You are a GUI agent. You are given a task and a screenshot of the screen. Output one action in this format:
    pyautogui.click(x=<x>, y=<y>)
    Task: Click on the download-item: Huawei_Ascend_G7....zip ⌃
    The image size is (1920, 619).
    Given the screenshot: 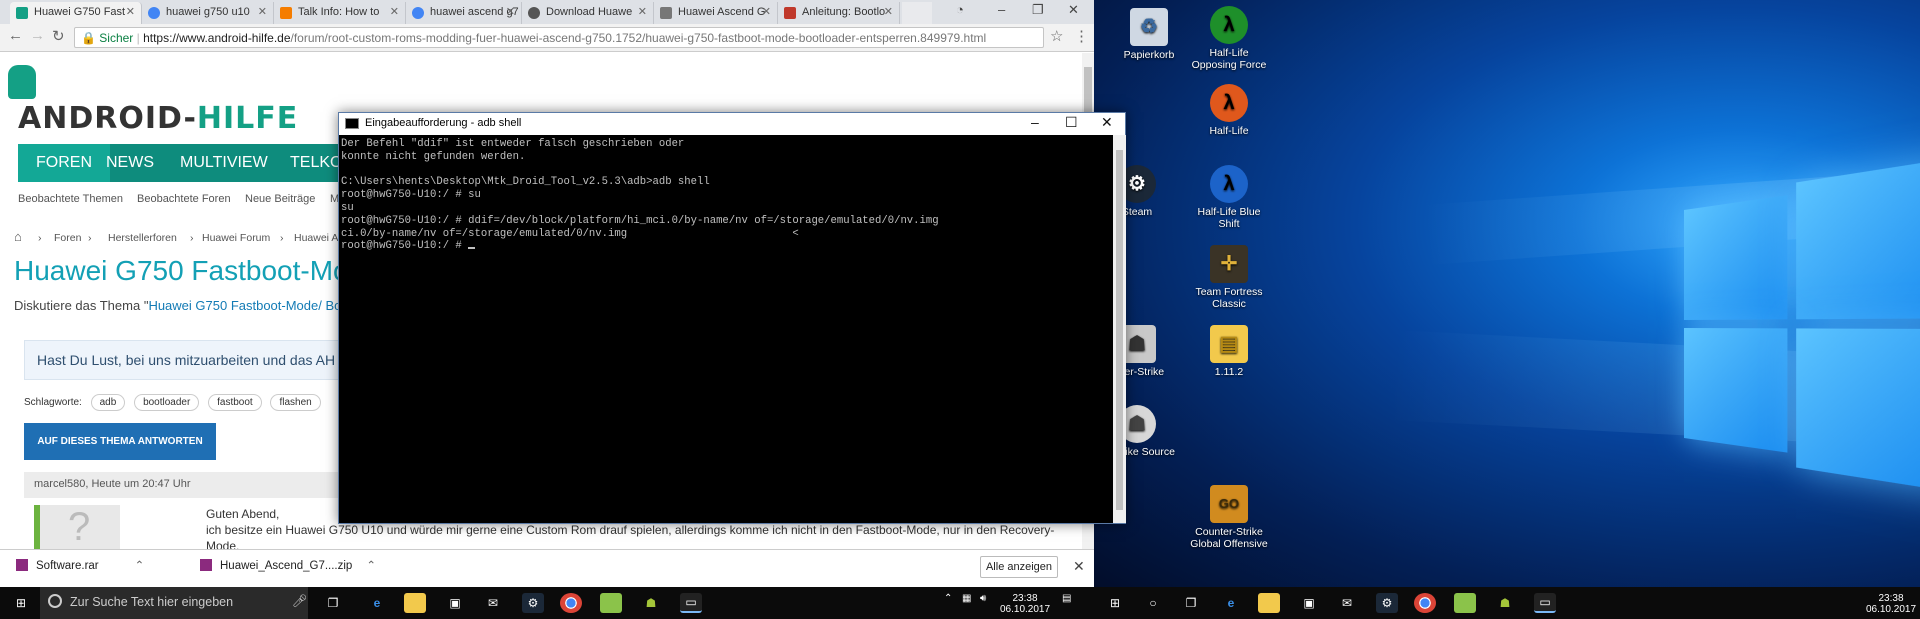 What is the action you would take?
    pyautogui.click(x=288, y=565)
    